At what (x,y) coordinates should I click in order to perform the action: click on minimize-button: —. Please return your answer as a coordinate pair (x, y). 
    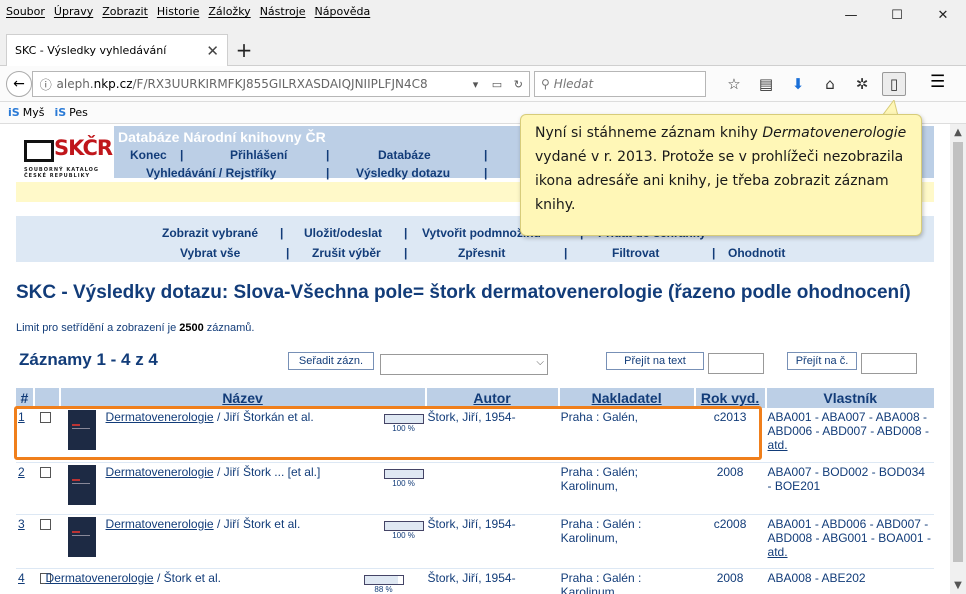
    Looking at the image, I should click on (851, 15).